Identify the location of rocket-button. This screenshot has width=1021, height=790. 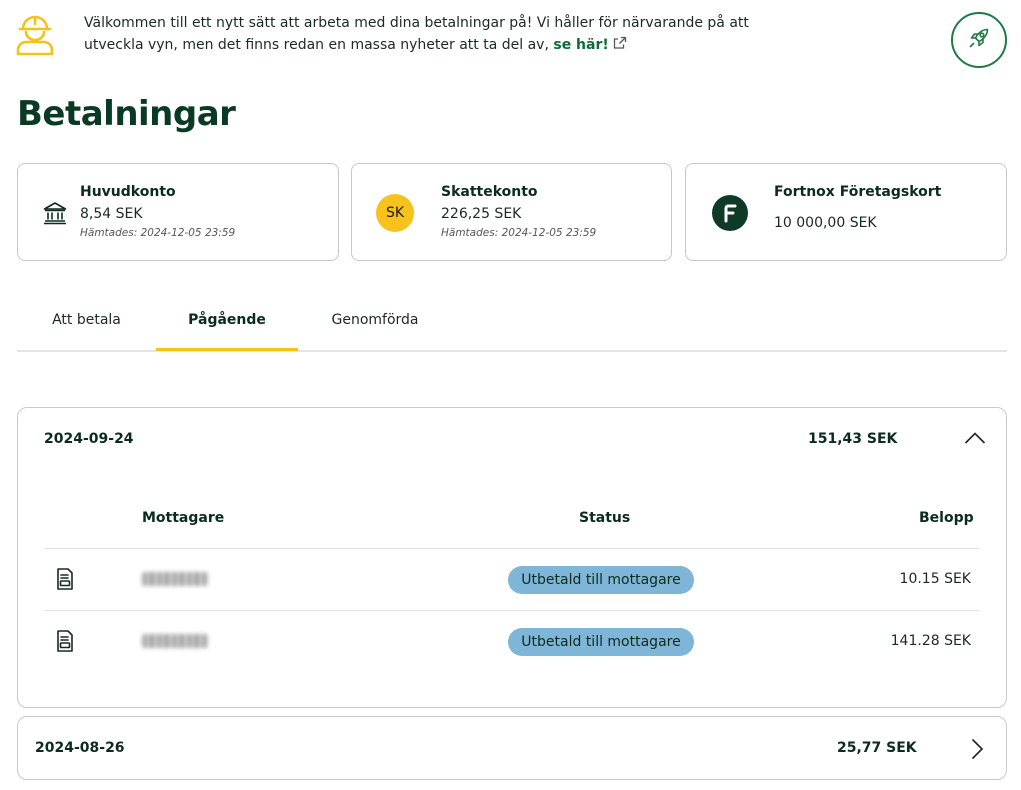
(979, 40).